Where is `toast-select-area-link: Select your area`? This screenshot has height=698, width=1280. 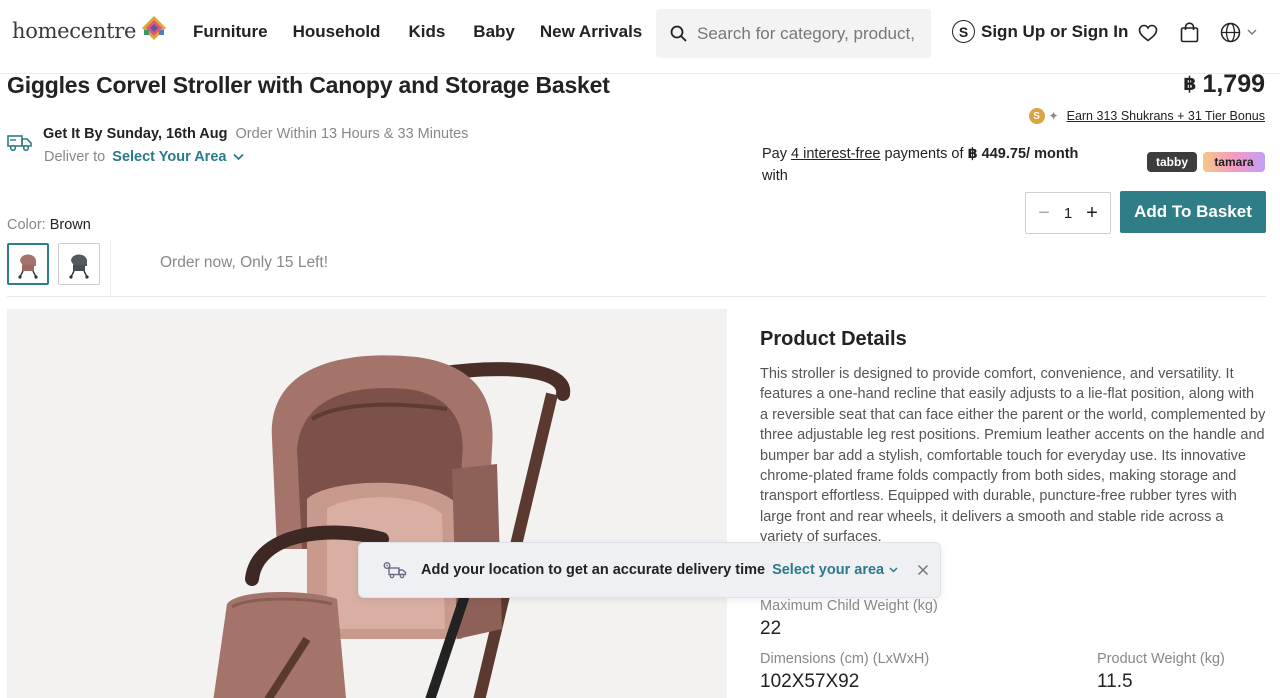
toast-select-area-link: Select your area is located at coordinates (835, 570).